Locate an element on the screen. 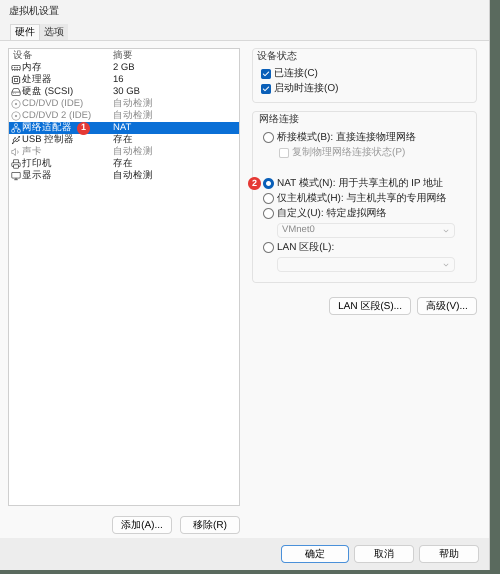 Image resolution: width=500 pixels, height=574 pixels. device-name: 处理器 is located at coordinates (37, 79).